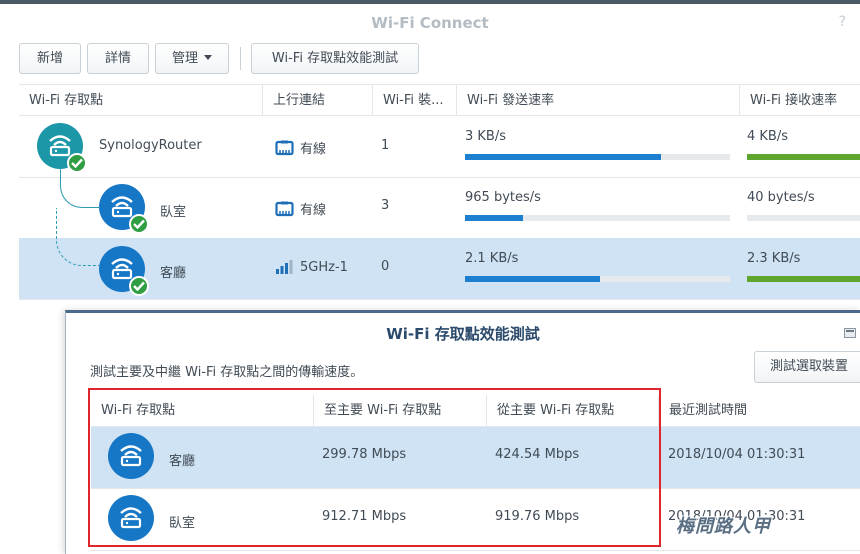  I want to click on tree-connector, so click(80, 187).